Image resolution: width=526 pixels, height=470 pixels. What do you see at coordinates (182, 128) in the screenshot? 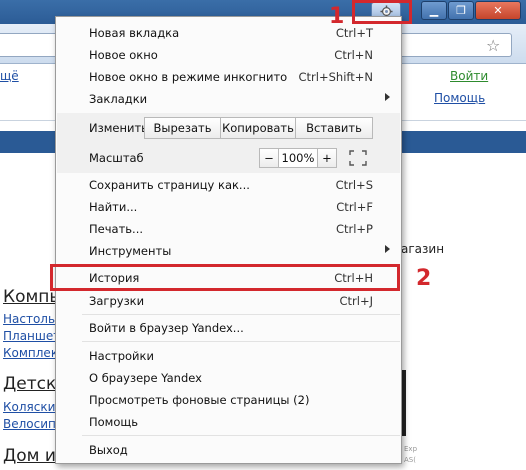
I see `cut-button: Вырезать` at bounding box center [182, 128].